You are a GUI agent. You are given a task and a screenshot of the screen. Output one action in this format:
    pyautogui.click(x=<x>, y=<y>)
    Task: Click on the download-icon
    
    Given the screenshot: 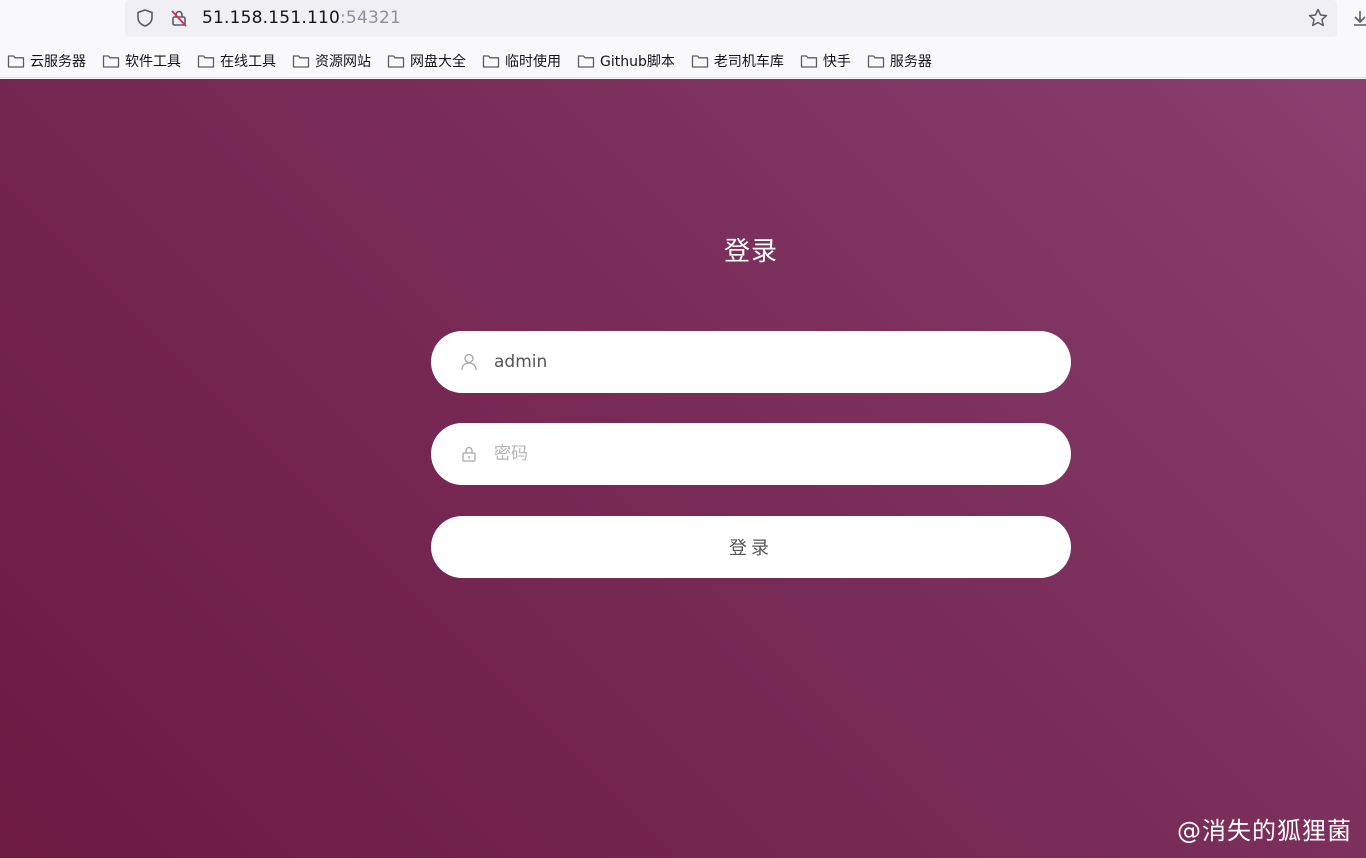 What is the action you would take?
    pyautogui.click(x=1359, y=18)
    